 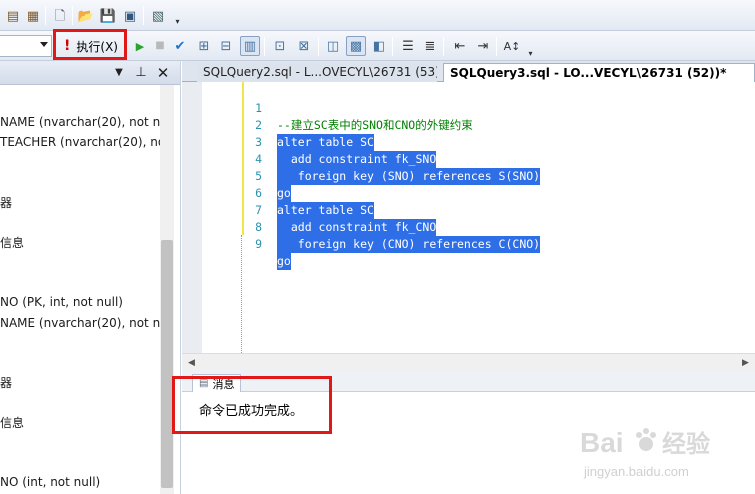 I want to click on tree-item: NO (PK, int, not null), so click(x=61, y=302).